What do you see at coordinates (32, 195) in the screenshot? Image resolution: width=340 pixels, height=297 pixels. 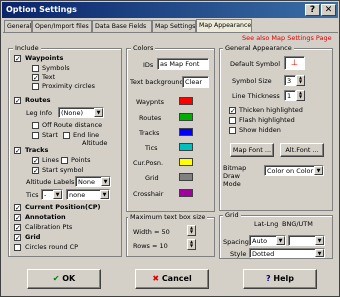 I see `tics-label: Tics` at bounding box center [32, 195].